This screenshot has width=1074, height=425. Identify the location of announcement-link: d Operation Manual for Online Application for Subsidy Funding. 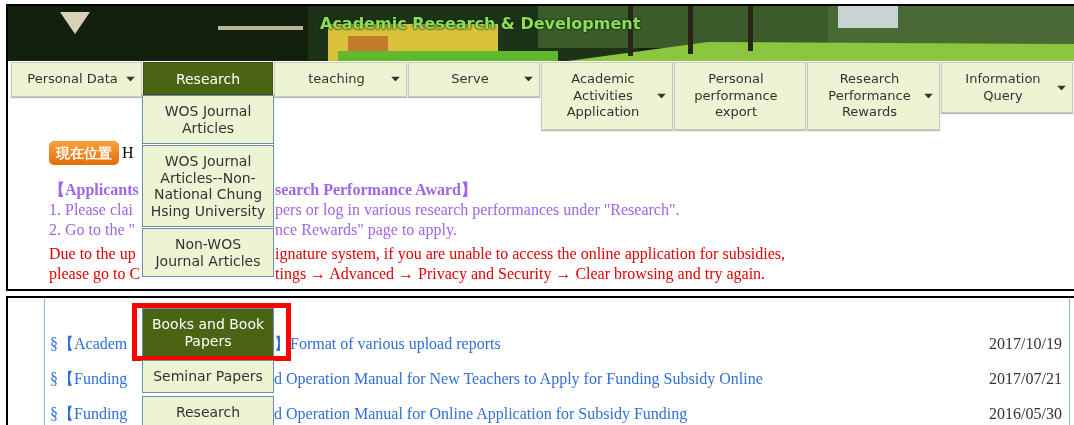
(481, 413).